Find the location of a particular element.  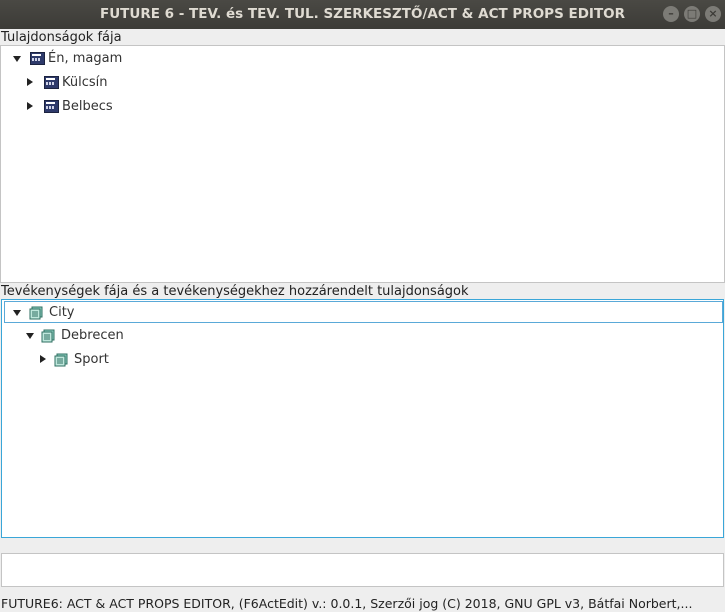

tree-item-label: Debrecen is located at coordinates (92, 335).